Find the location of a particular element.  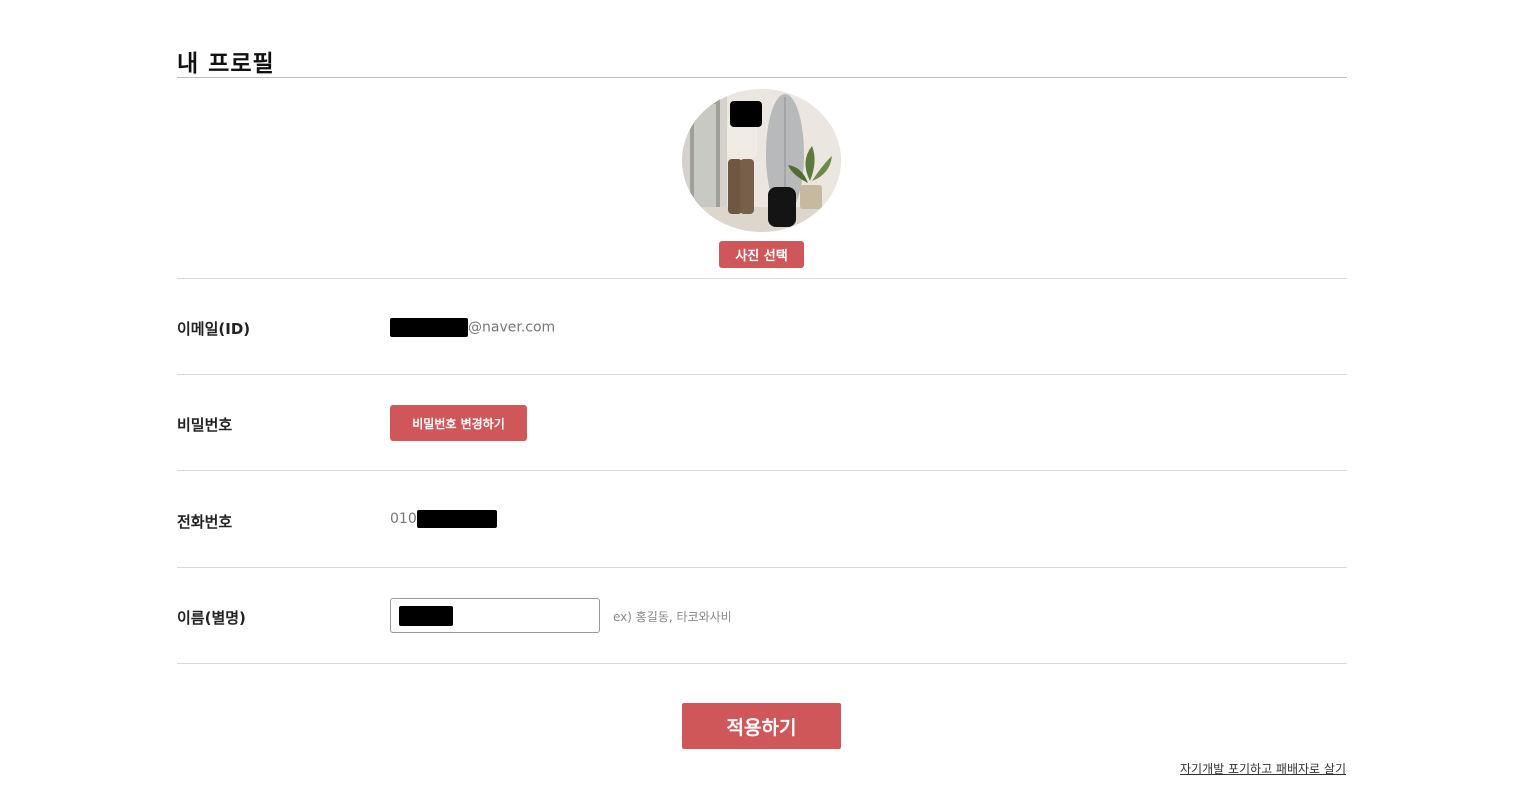

name-label: 이름(별명) is located at coordinates (211, 618).